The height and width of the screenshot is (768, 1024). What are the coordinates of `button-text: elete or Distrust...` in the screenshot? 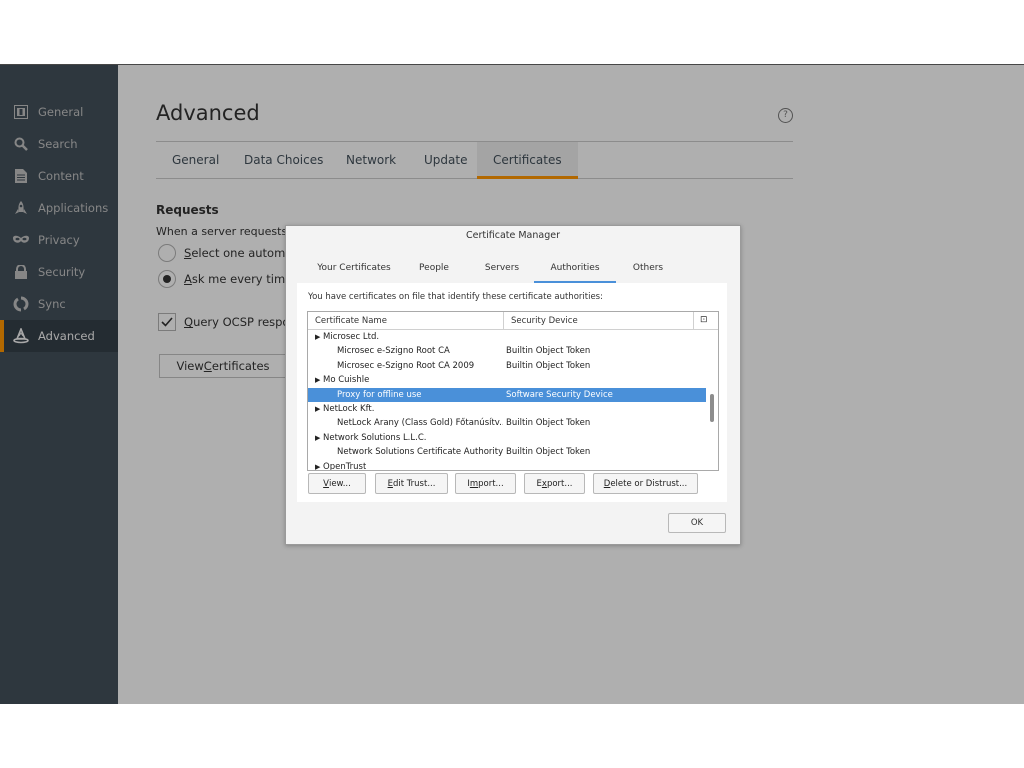 It's located at (649, 483).